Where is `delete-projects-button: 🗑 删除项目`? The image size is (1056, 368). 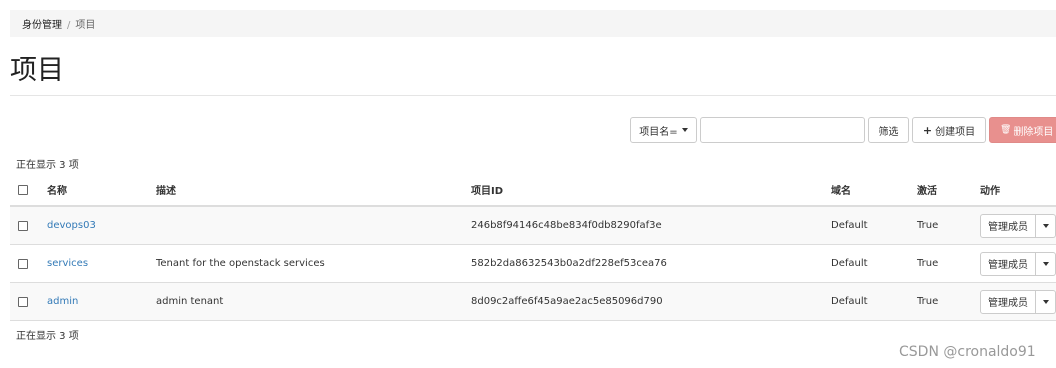
delete-projects-button: 🗑 删除项目 is located at coordinates (1022, 130).